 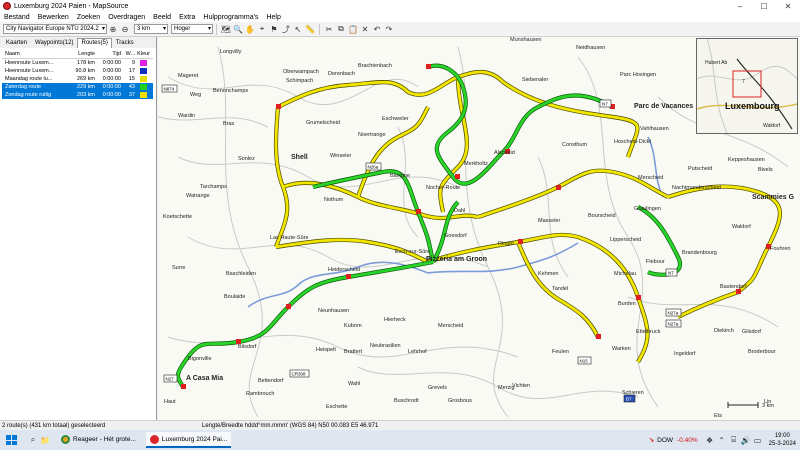 I want to click on map-label: Hierheck, so click(x=395, y=320).